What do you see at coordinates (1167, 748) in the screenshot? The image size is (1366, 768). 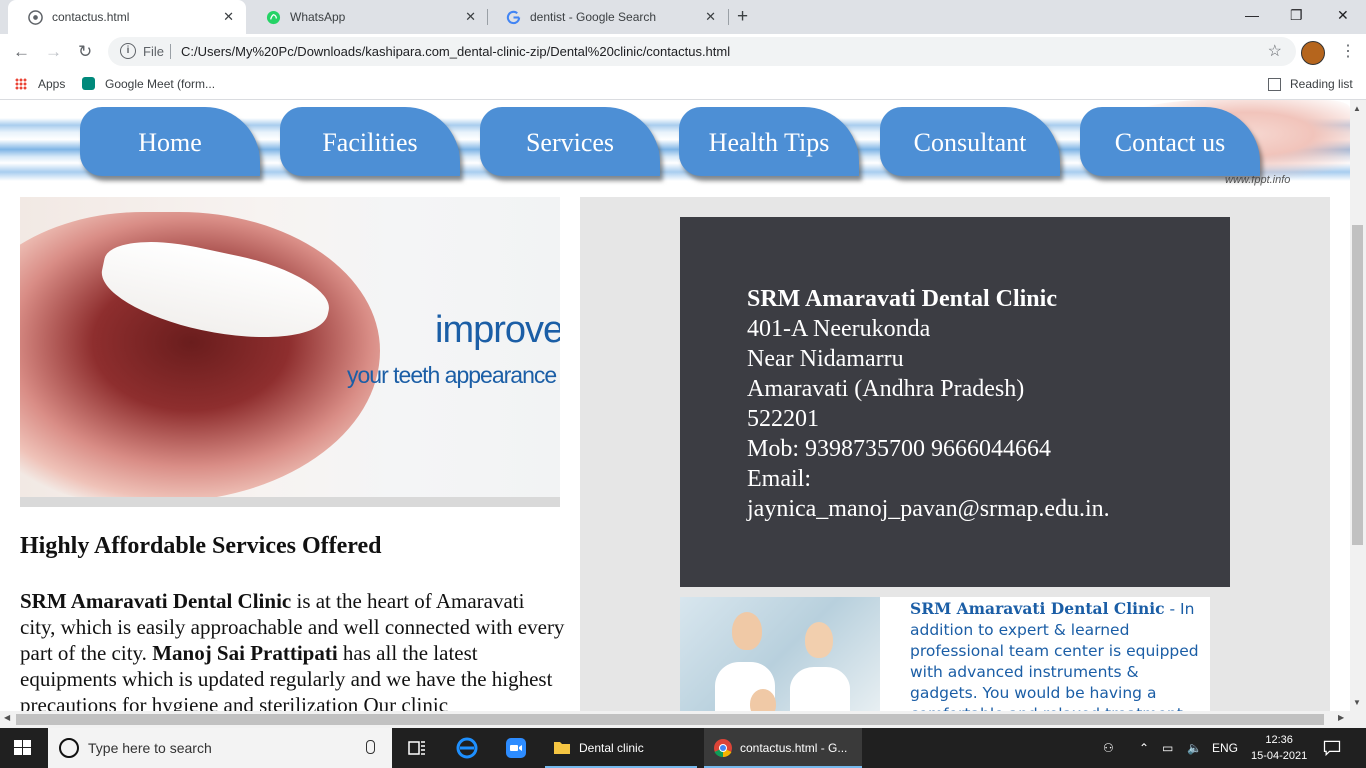 I see `battery-icon: ▭` at bounding box center [1167, 748].